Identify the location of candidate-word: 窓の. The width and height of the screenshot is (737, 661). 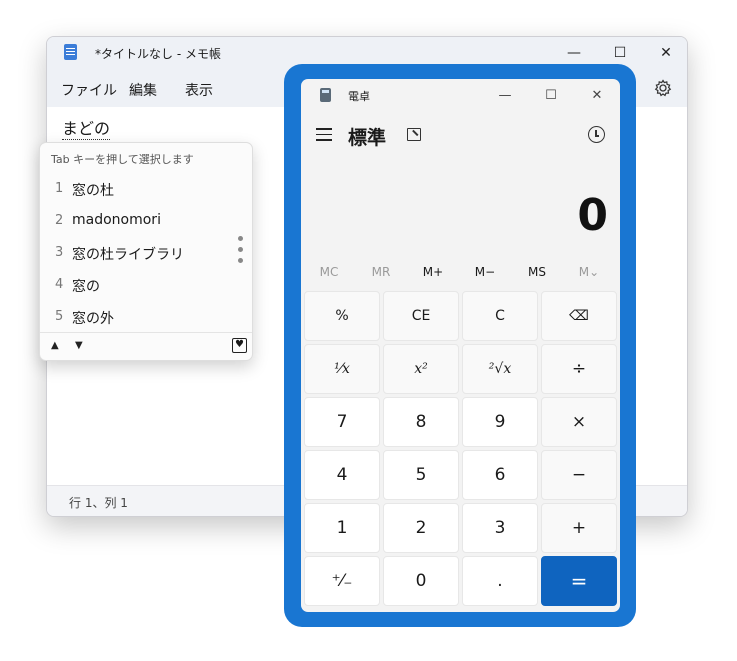
(86, 287).